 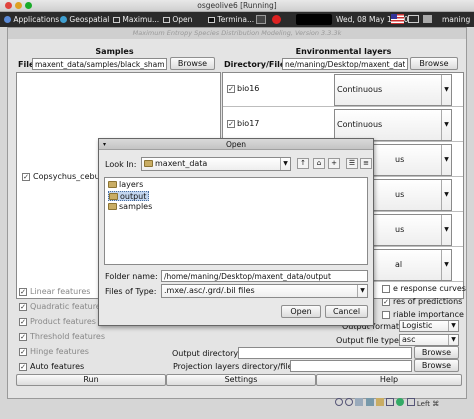 I want to click on samples-file-input, so click(x=99, y=64).